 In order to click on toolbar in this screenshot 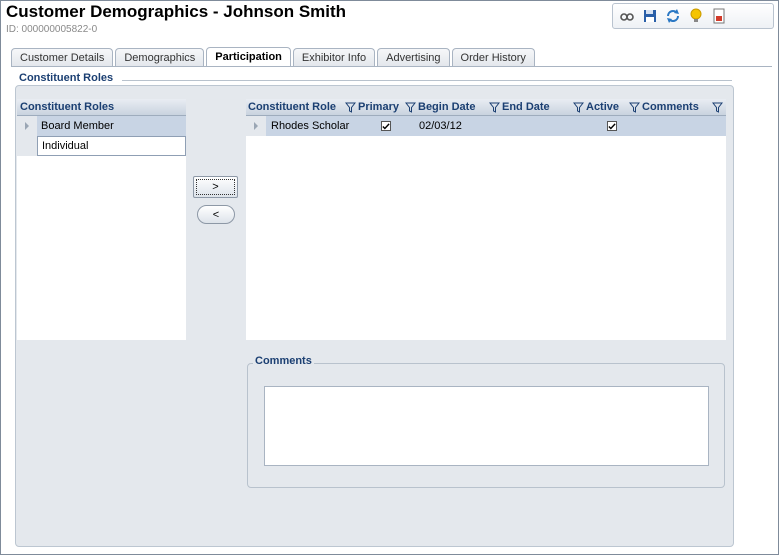, I will do `click(693, 16)`.